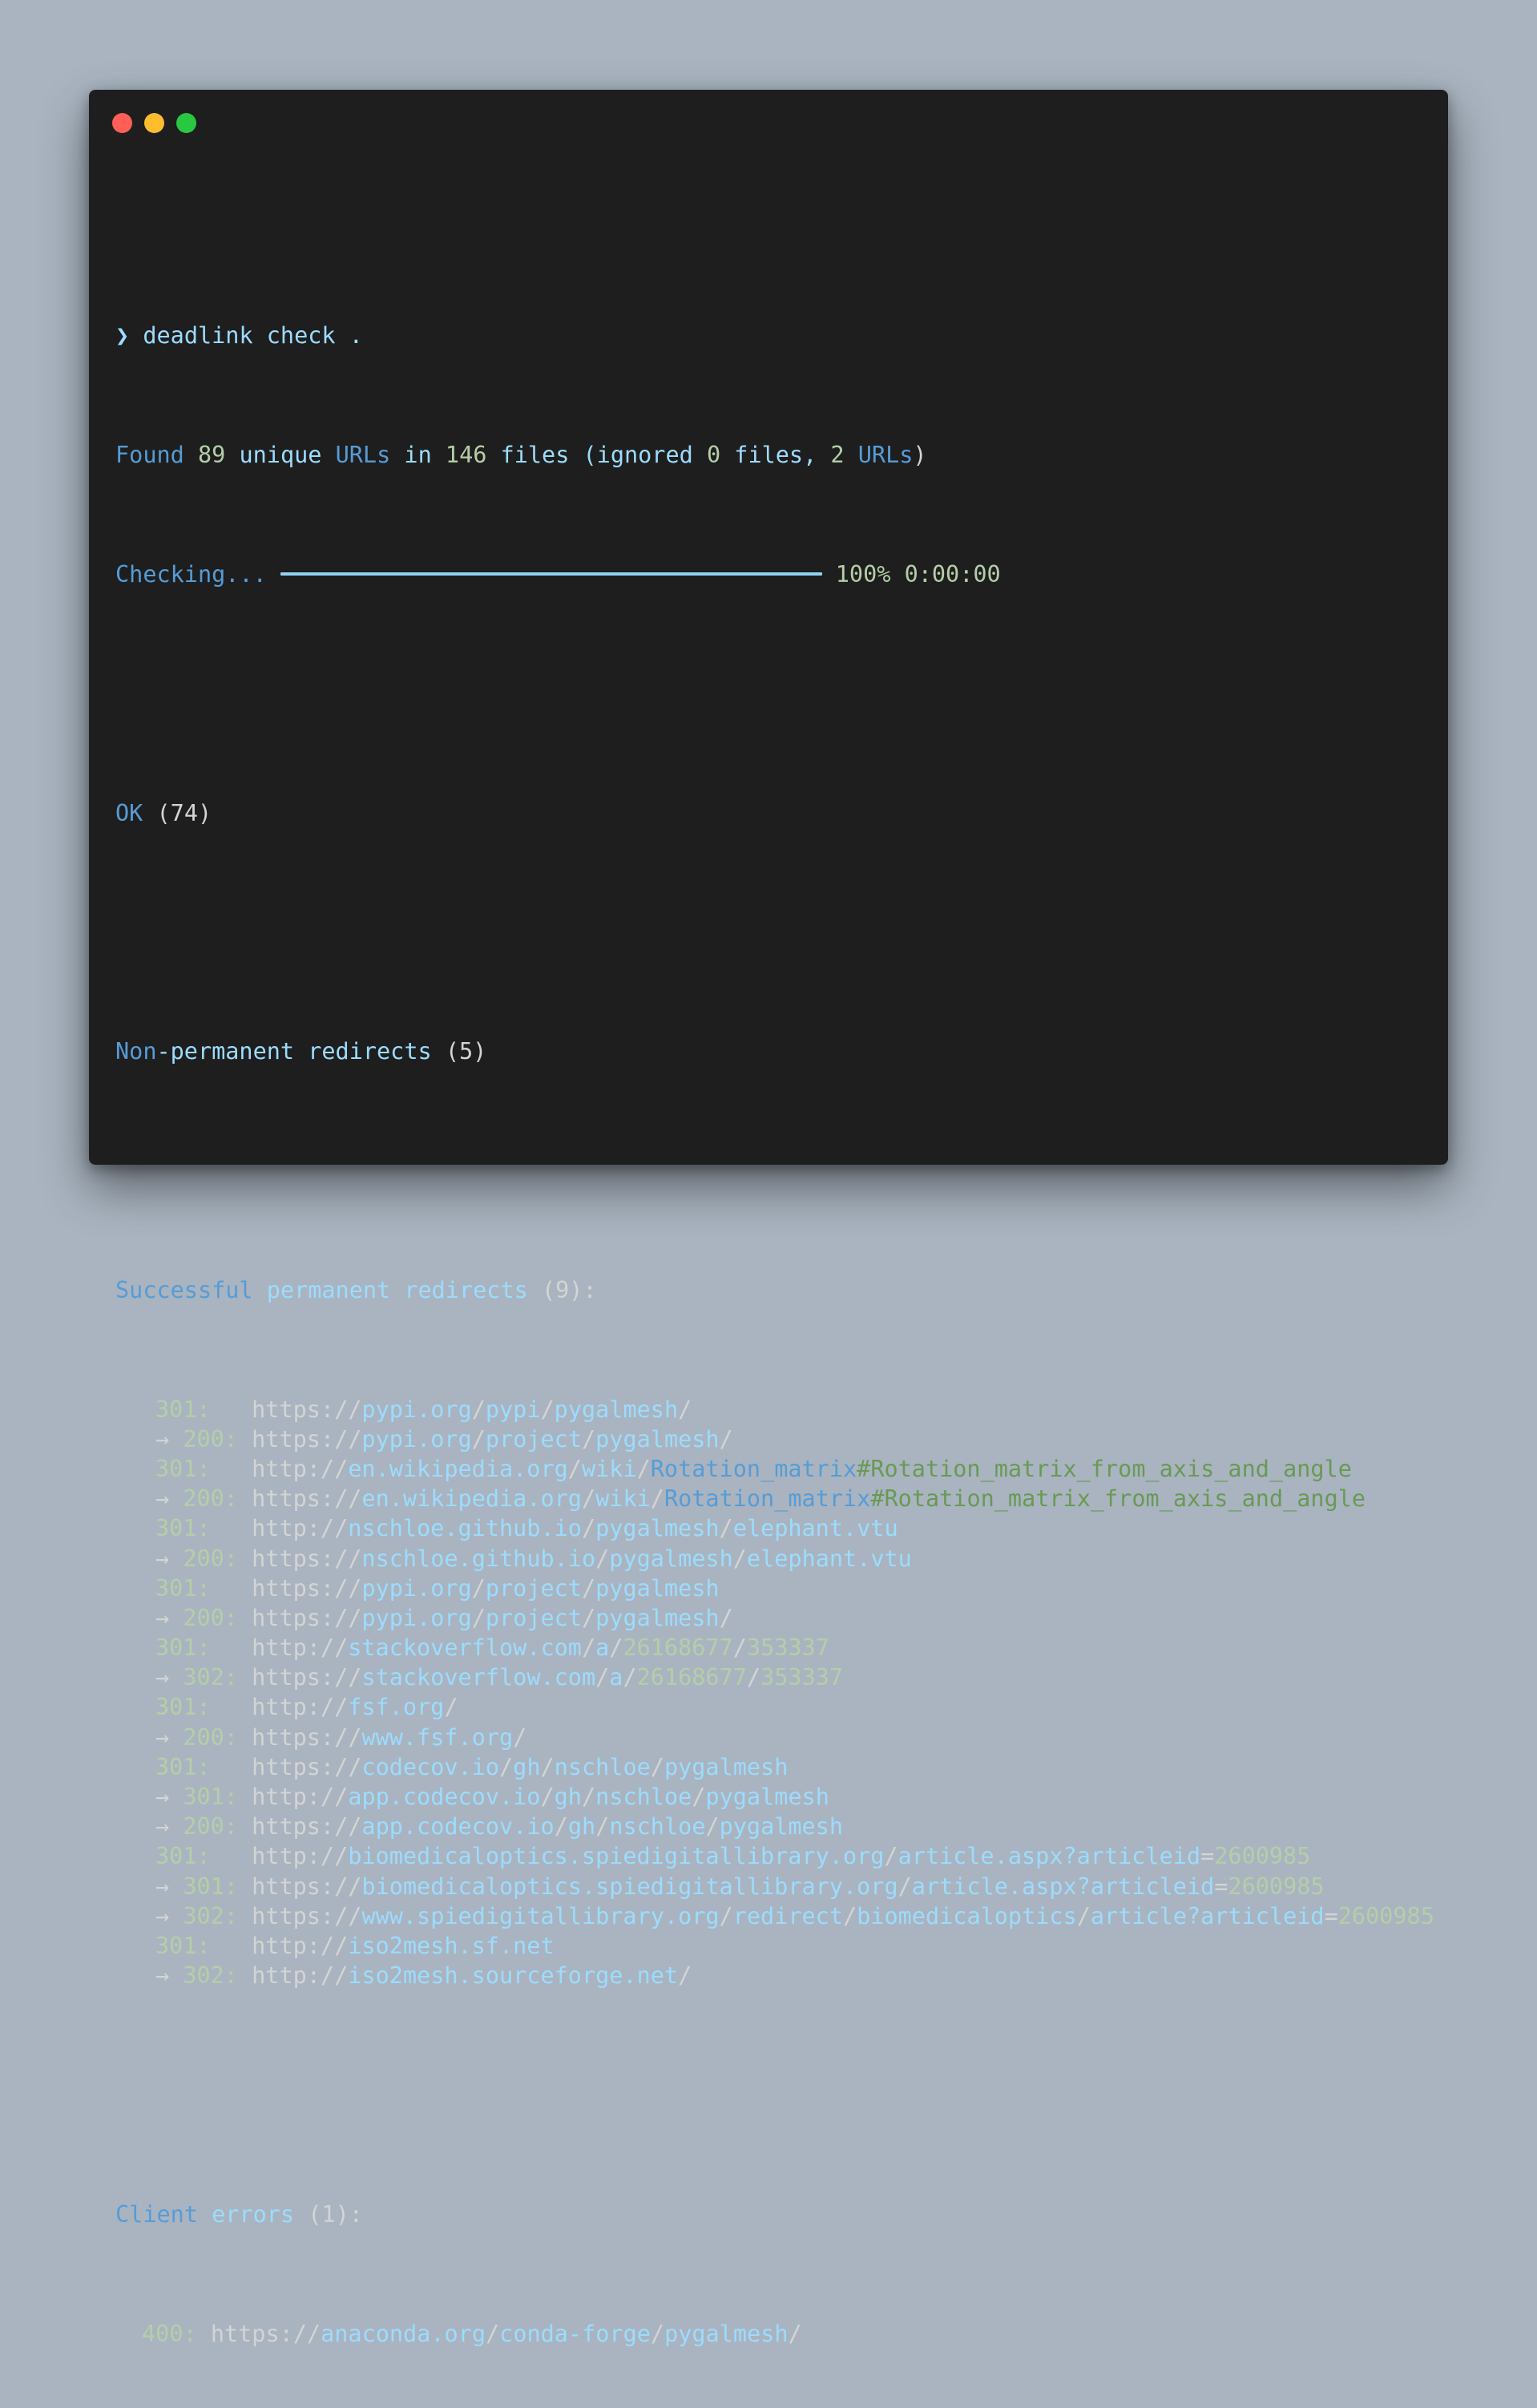 The height and width of the screenshot is (2408, 1537). I want to click on urls-label-2: URLs, so click(885, 455).